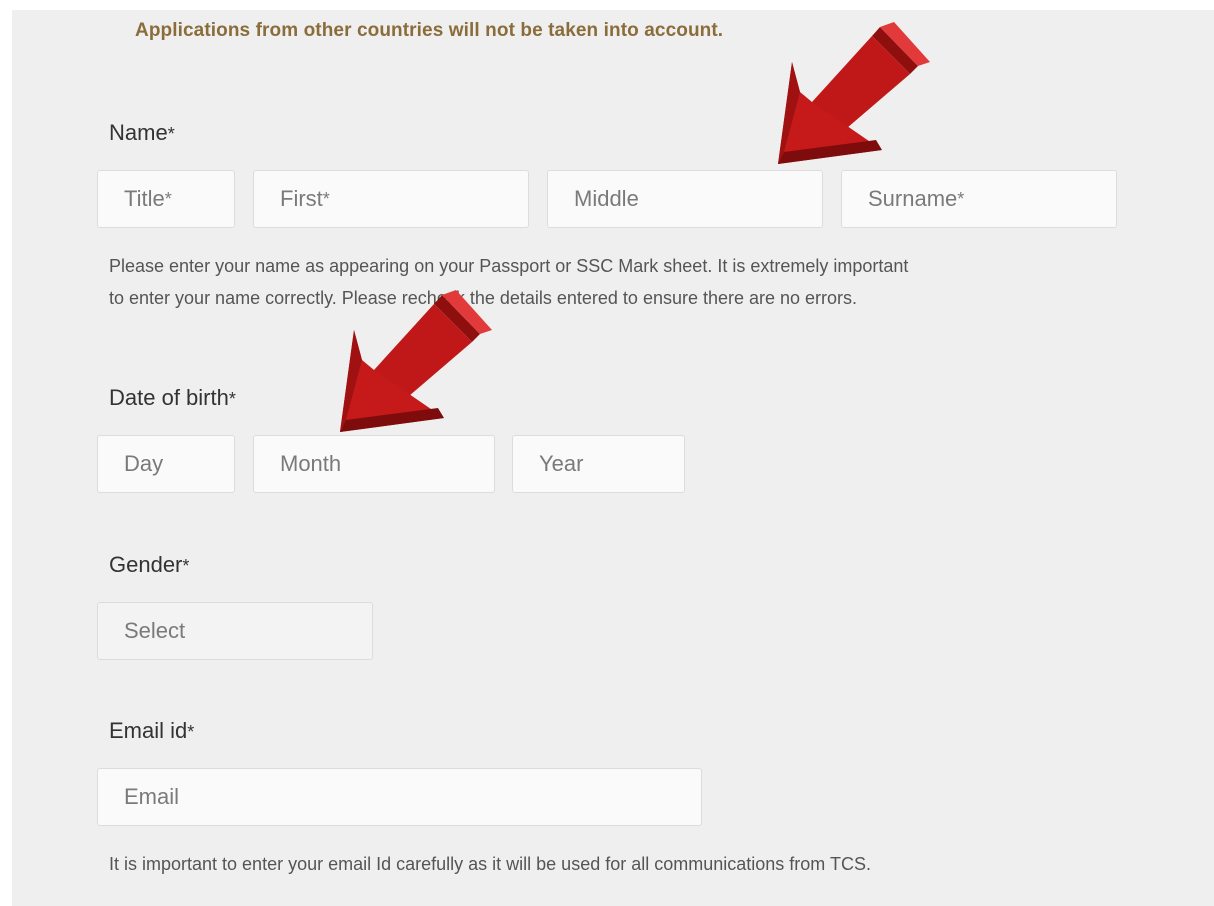 The height and width of the screenshot is (906, 1214). Describe the element at coordinates (913, 198) in the screenshot. I see `surname-placeholder: Surname` at that location.